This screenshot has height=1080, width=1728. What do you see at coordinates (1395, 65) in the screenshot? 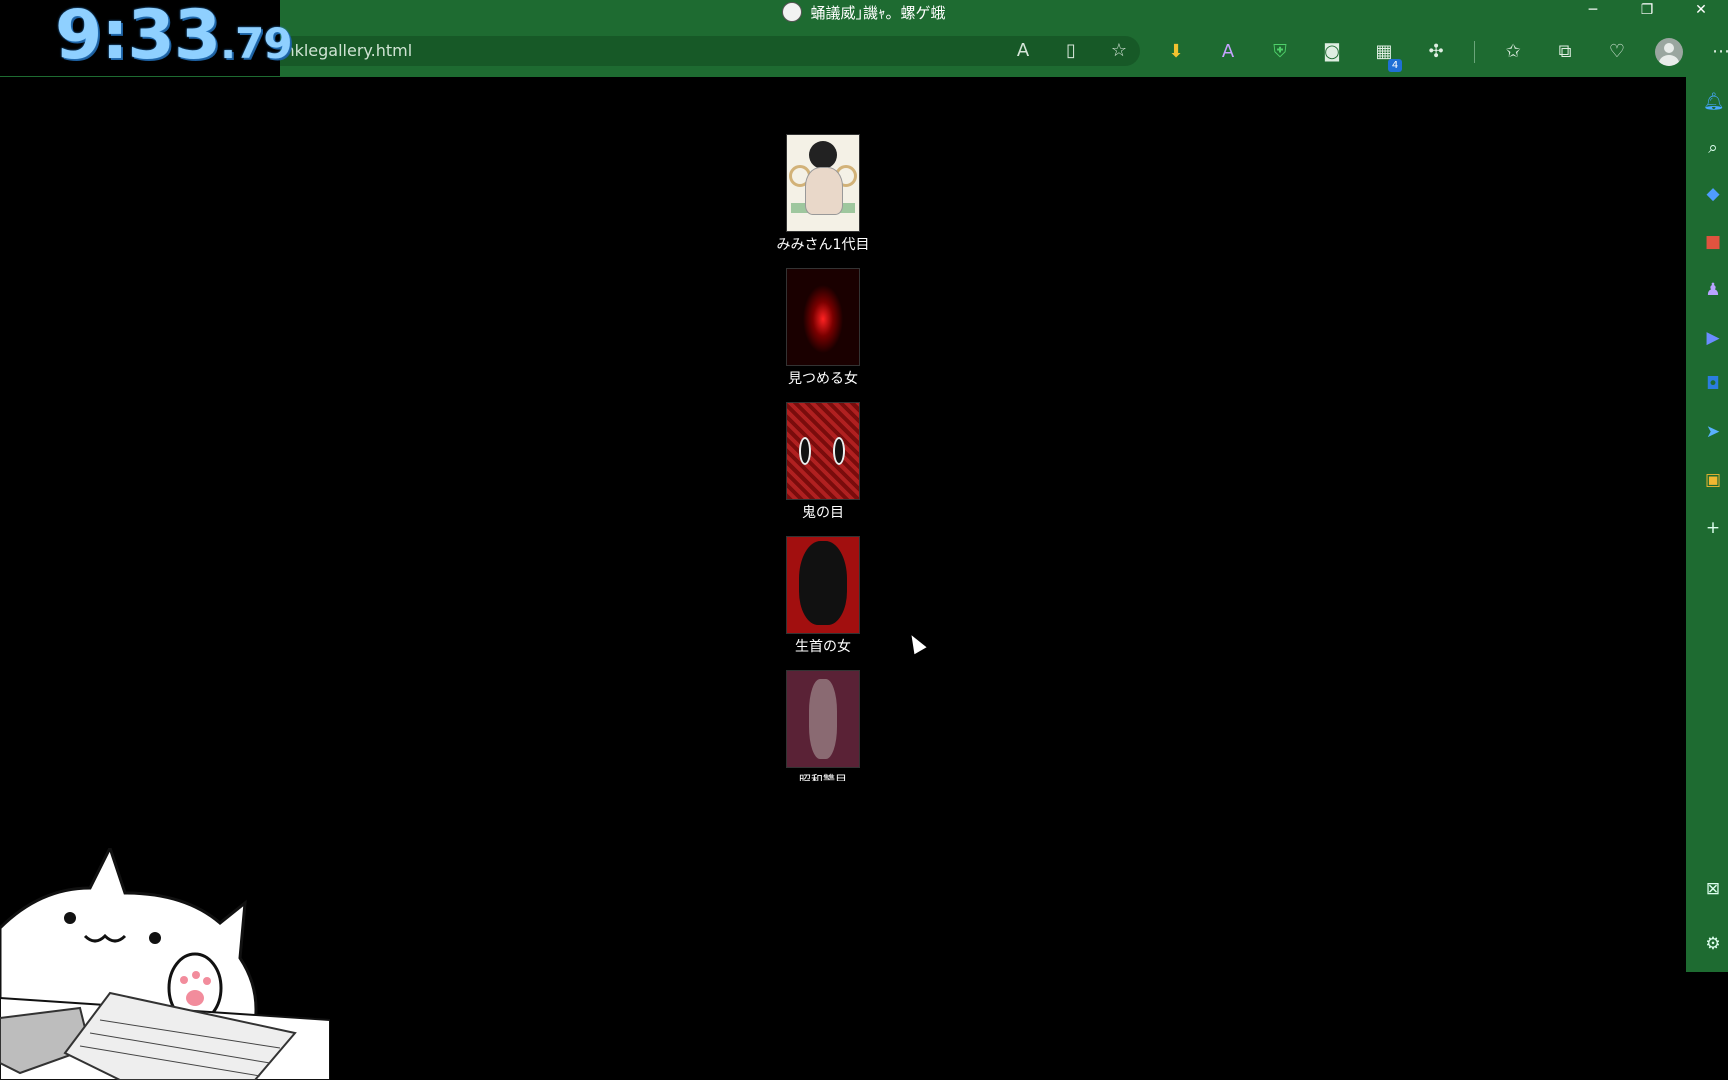
I see `extension-badge: 4` at bounding box center [1395, 65].